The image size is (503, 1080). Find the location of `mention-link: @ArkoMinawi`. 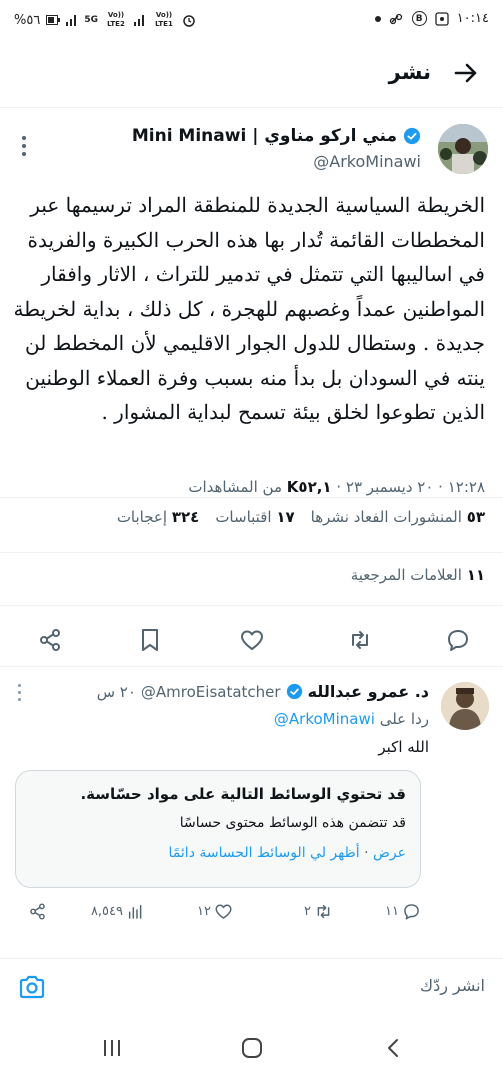

mention-link: @ArkoMinawi is located at coordinates (324, 719).